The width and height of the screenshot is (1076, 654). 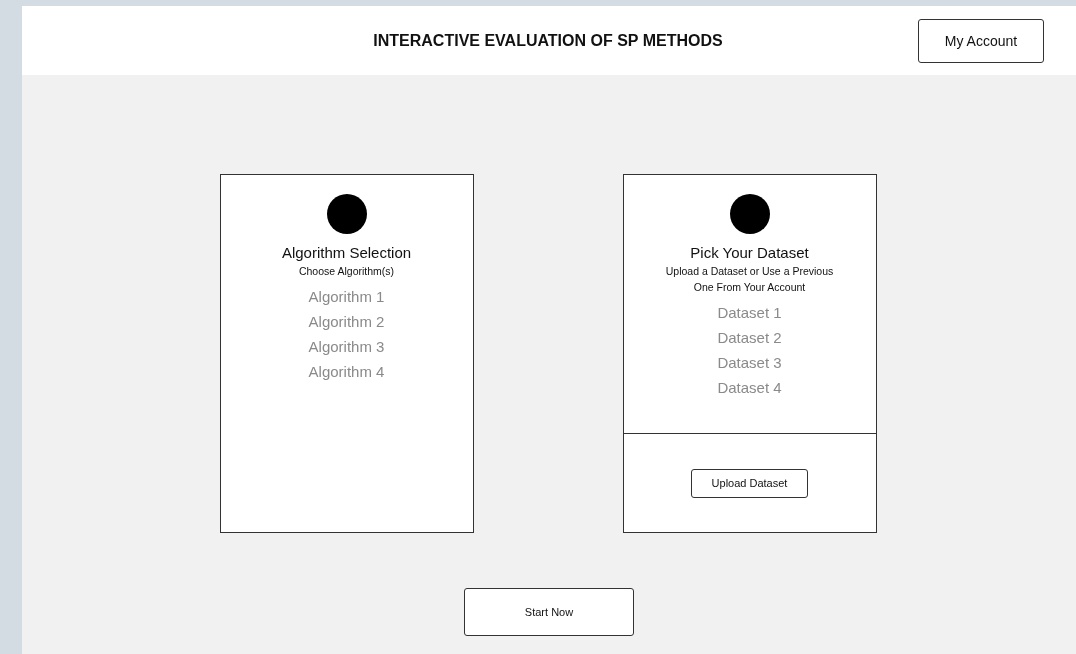 What do you see at coordinates (346, 321) in the screenshot?
I see `list-item: Algorithm 2` at bounding box center [346, 321].